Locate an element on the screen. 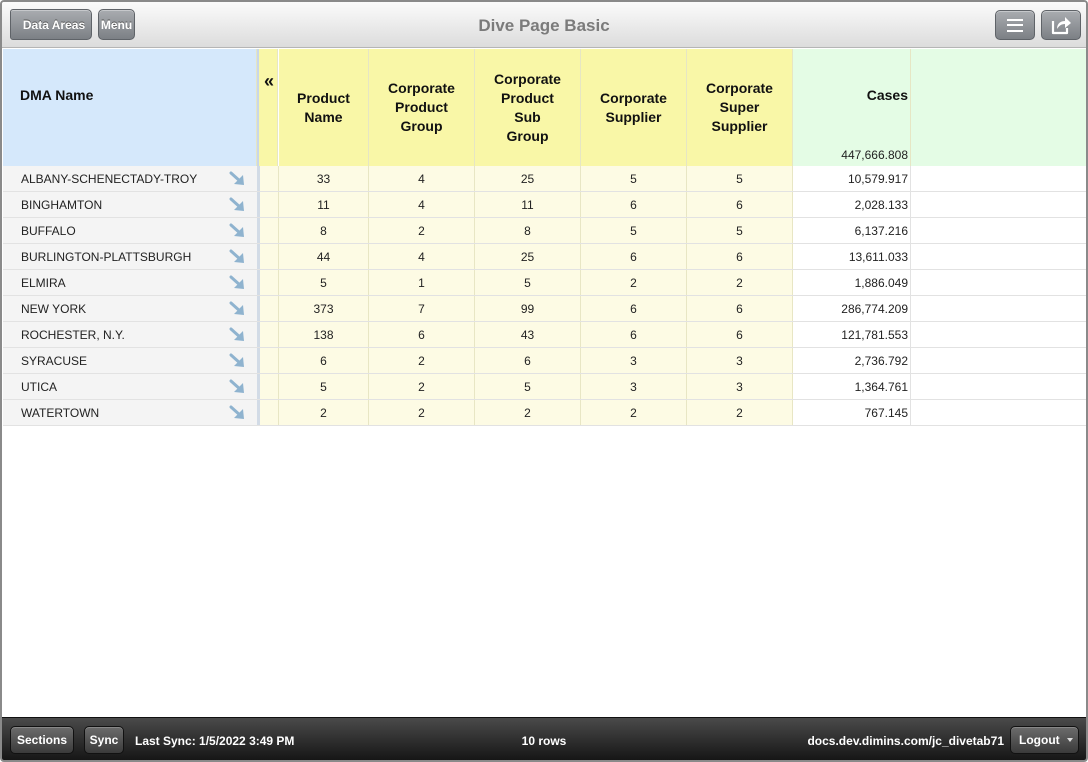 The image size is (1088, 762). logout-button: Logout is located at coordinates (1044, 740).